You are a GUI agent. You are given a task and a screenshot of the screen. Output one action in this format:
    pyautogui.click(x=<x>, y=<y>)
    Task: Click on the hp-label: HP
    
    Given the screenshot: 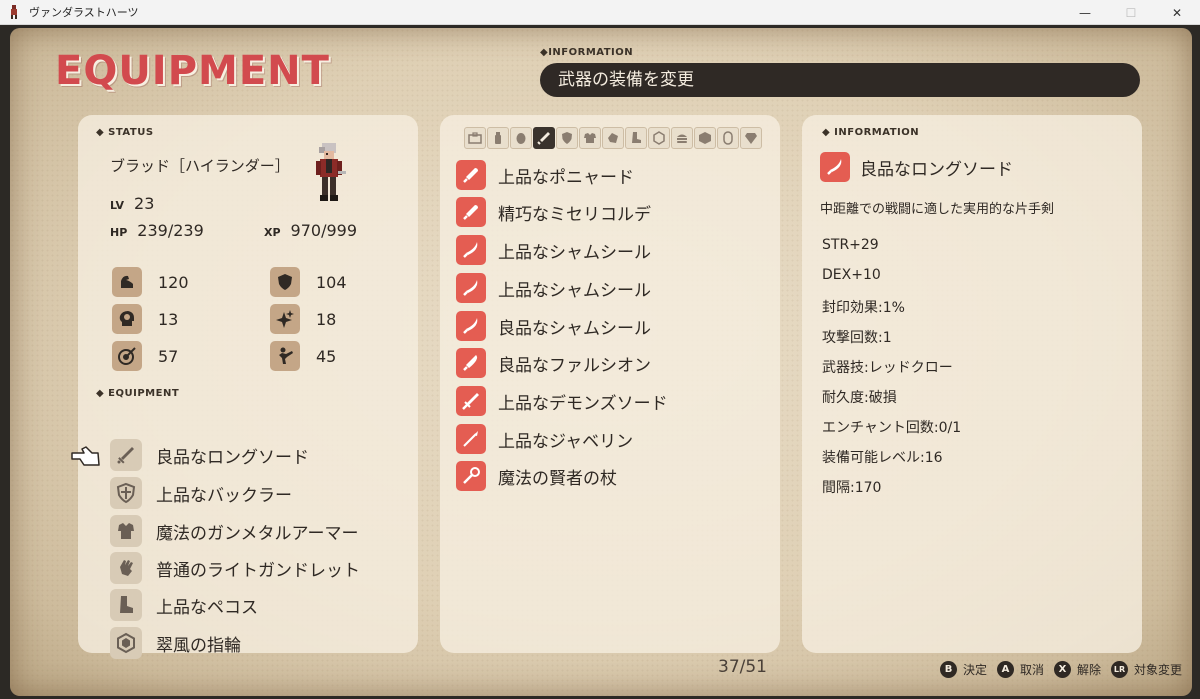 What is the action you would take?
    pyautogui.click(x=119, y=232)
    